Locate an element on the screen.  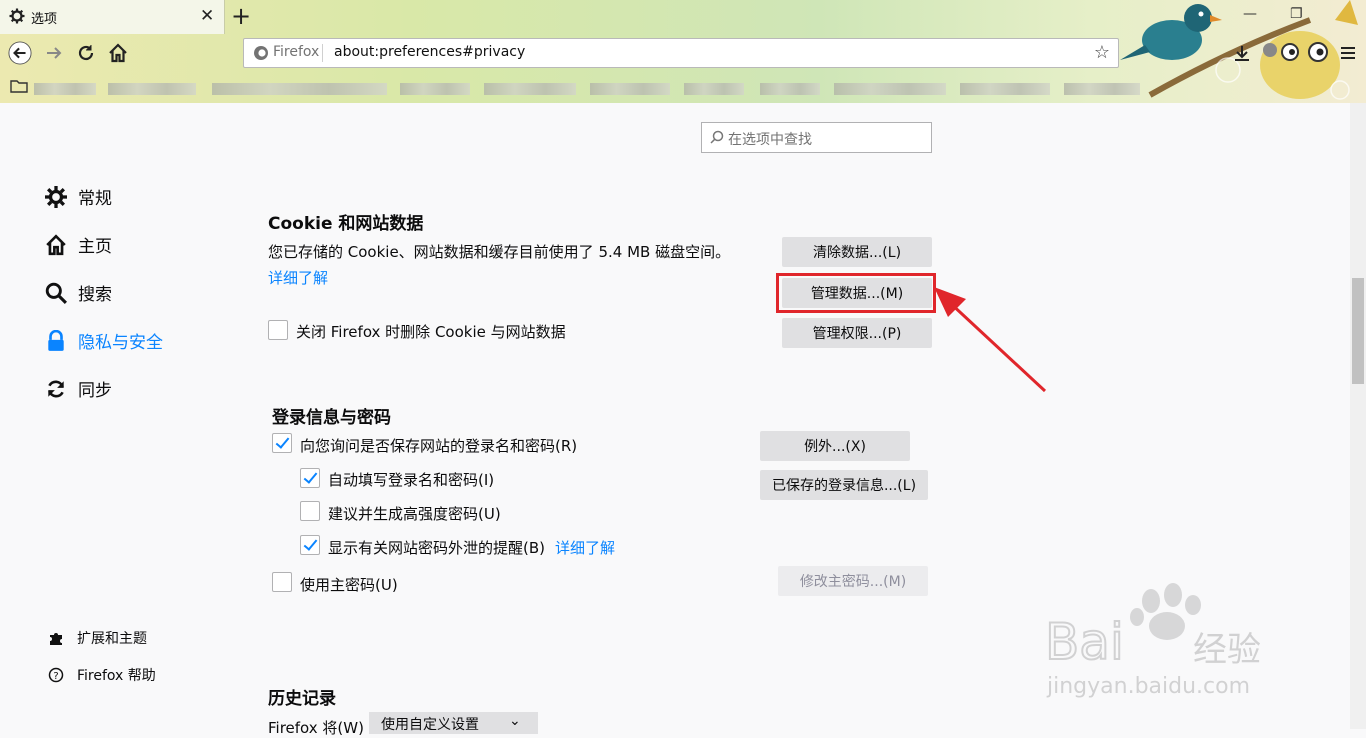
sidebar-item-privacy: 隐私与安全 is located at coordinates (103, 340).